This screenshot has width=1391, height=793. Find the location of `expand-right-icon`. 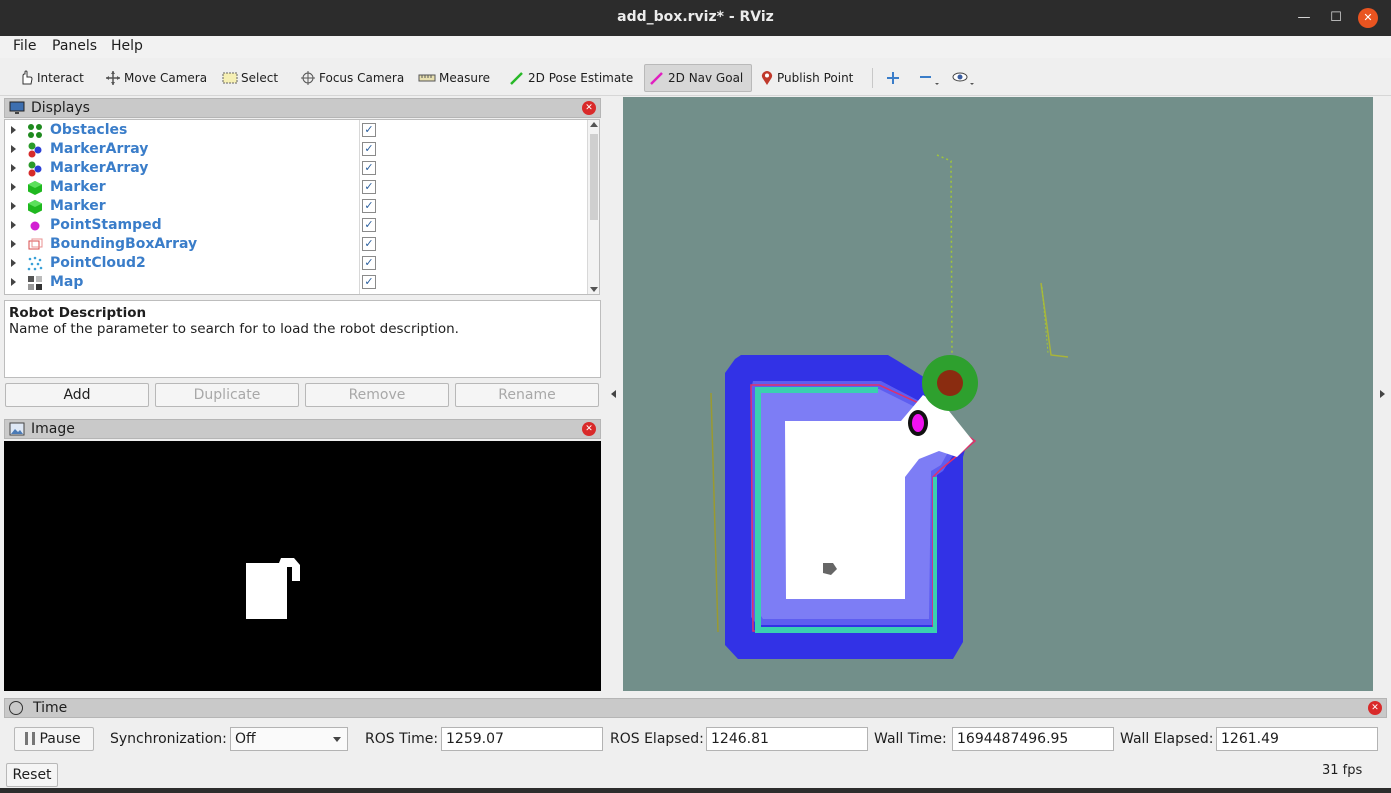

expand-right-icon is located at coordinates (1382, 394).